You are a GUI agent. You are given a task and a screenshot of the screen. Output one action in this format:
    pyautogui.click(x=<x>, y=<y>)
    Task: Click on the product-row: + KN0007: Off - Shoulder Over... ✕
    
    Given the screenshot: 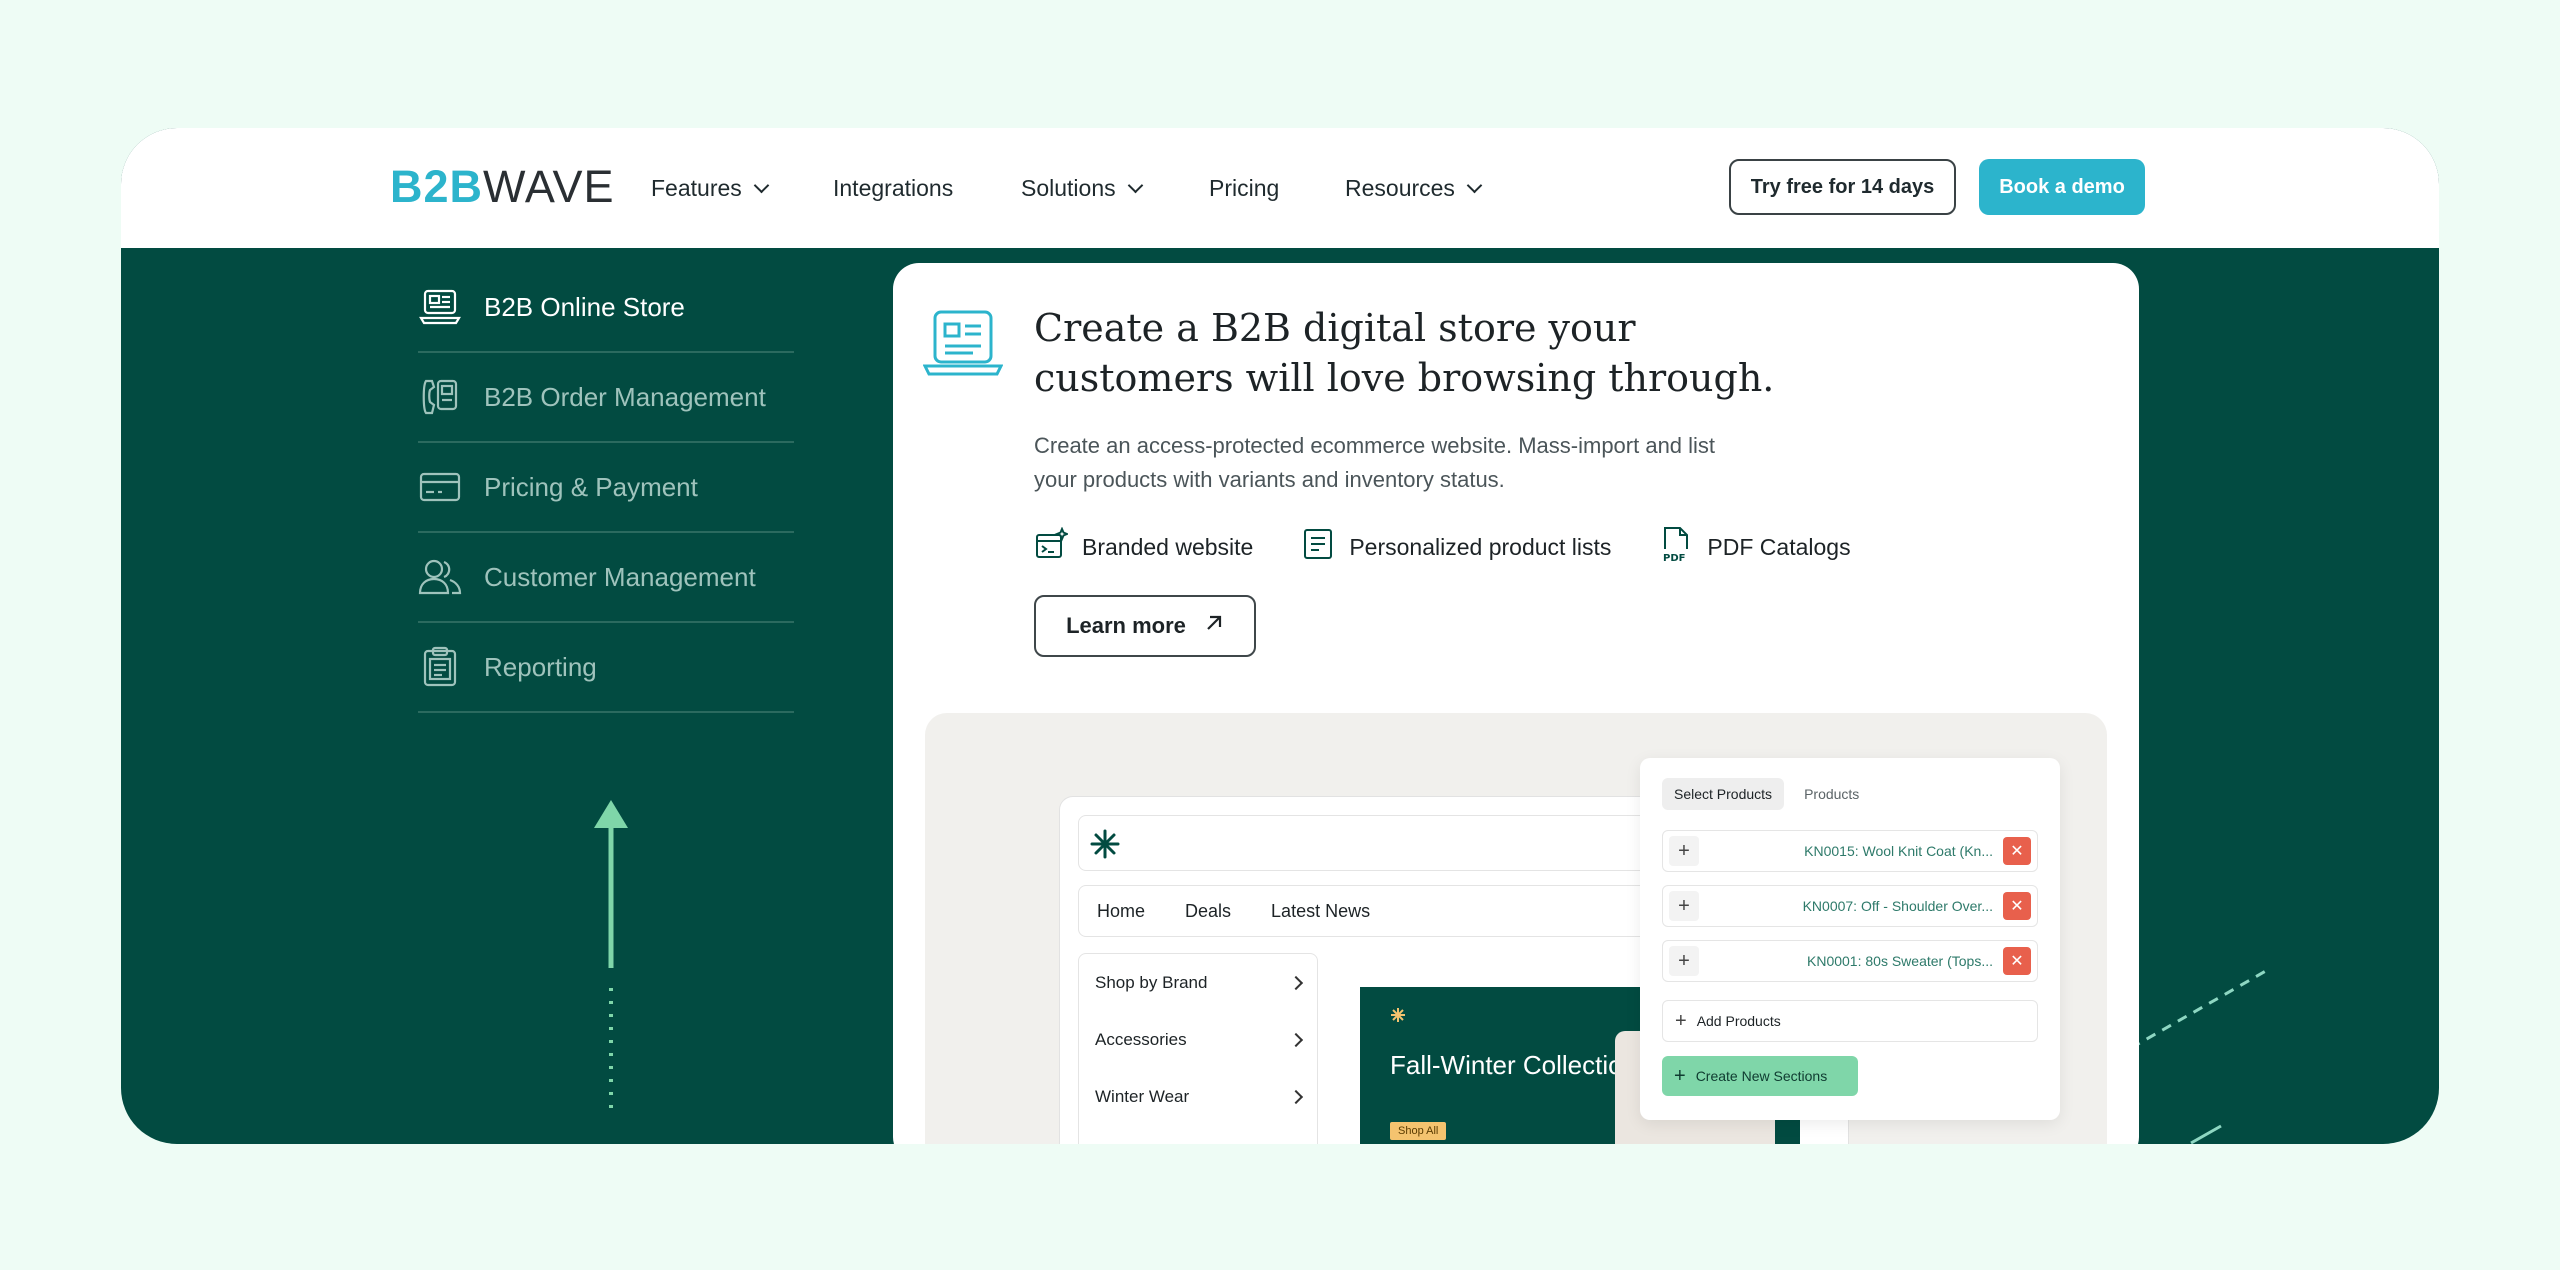 What is the action you would take?
    pyautogui.click(x=1850, y=906)
    